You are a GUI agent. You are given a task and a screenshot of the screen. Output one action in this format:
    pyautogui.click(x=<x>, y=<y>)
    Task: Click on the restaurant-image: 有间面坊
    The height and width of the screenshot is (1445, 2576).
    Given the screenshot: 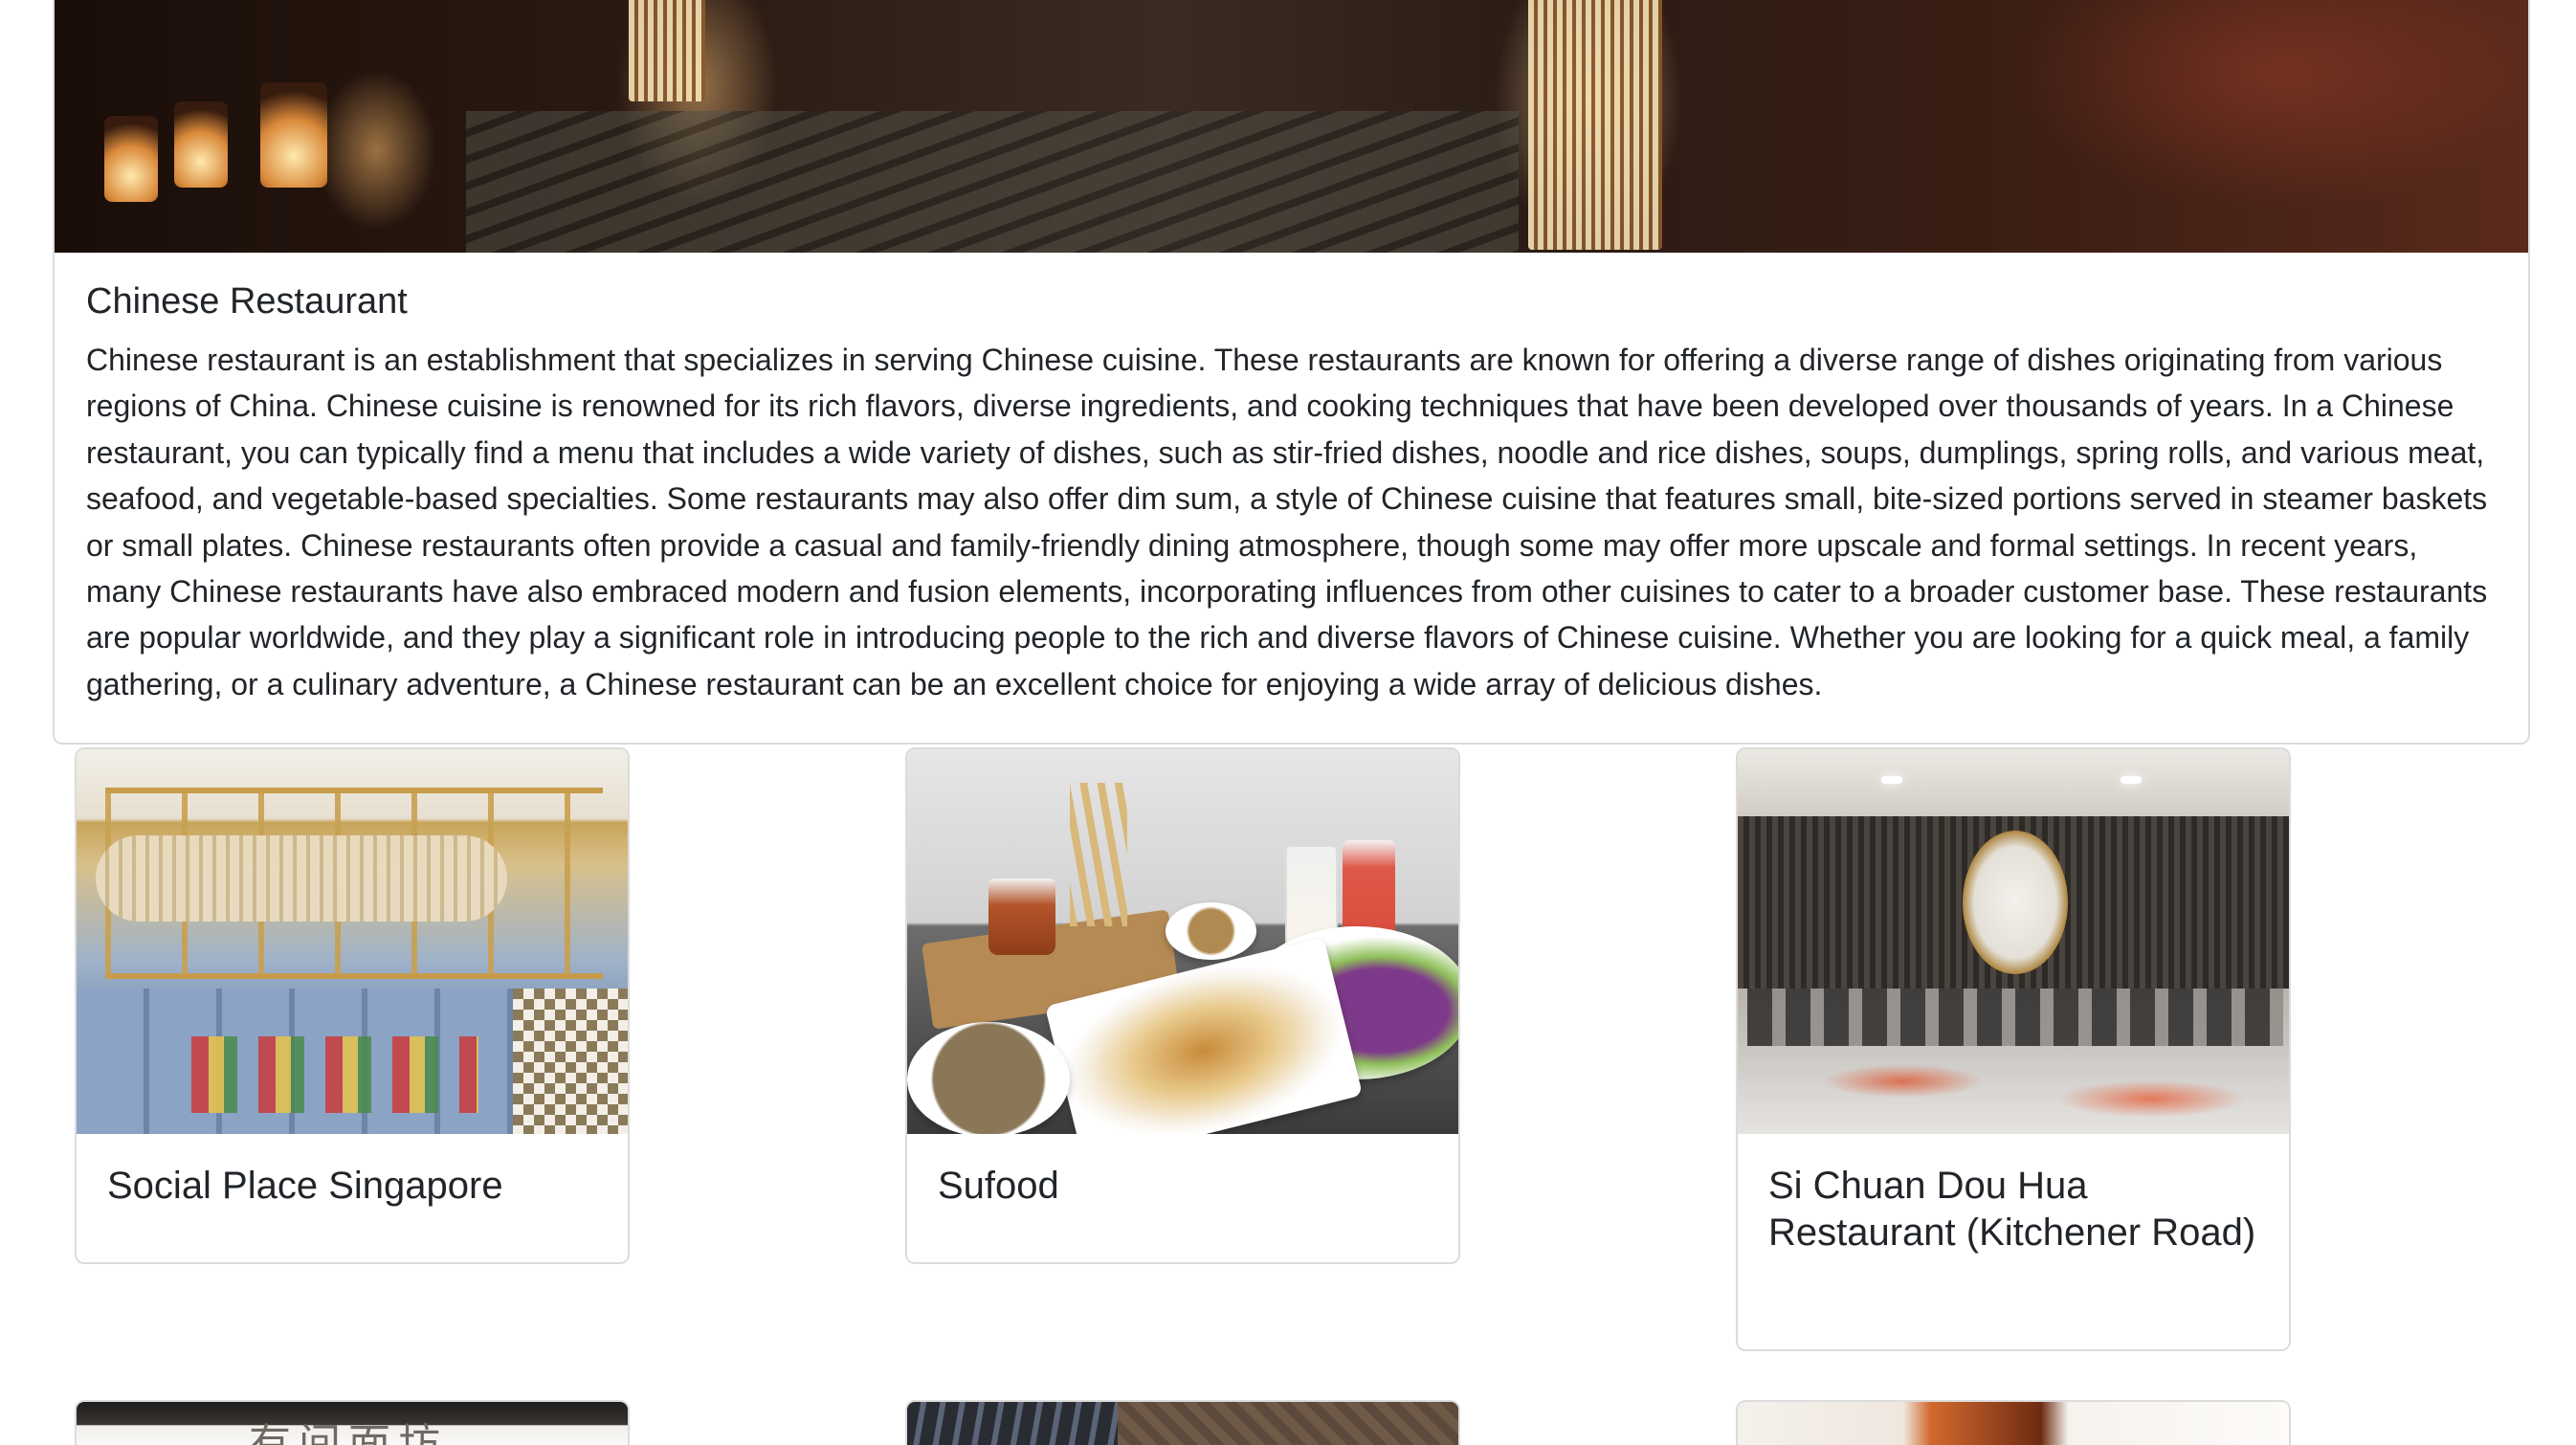 What is the action you would take?
    pyautogui.click(x=352, y=1423)
    